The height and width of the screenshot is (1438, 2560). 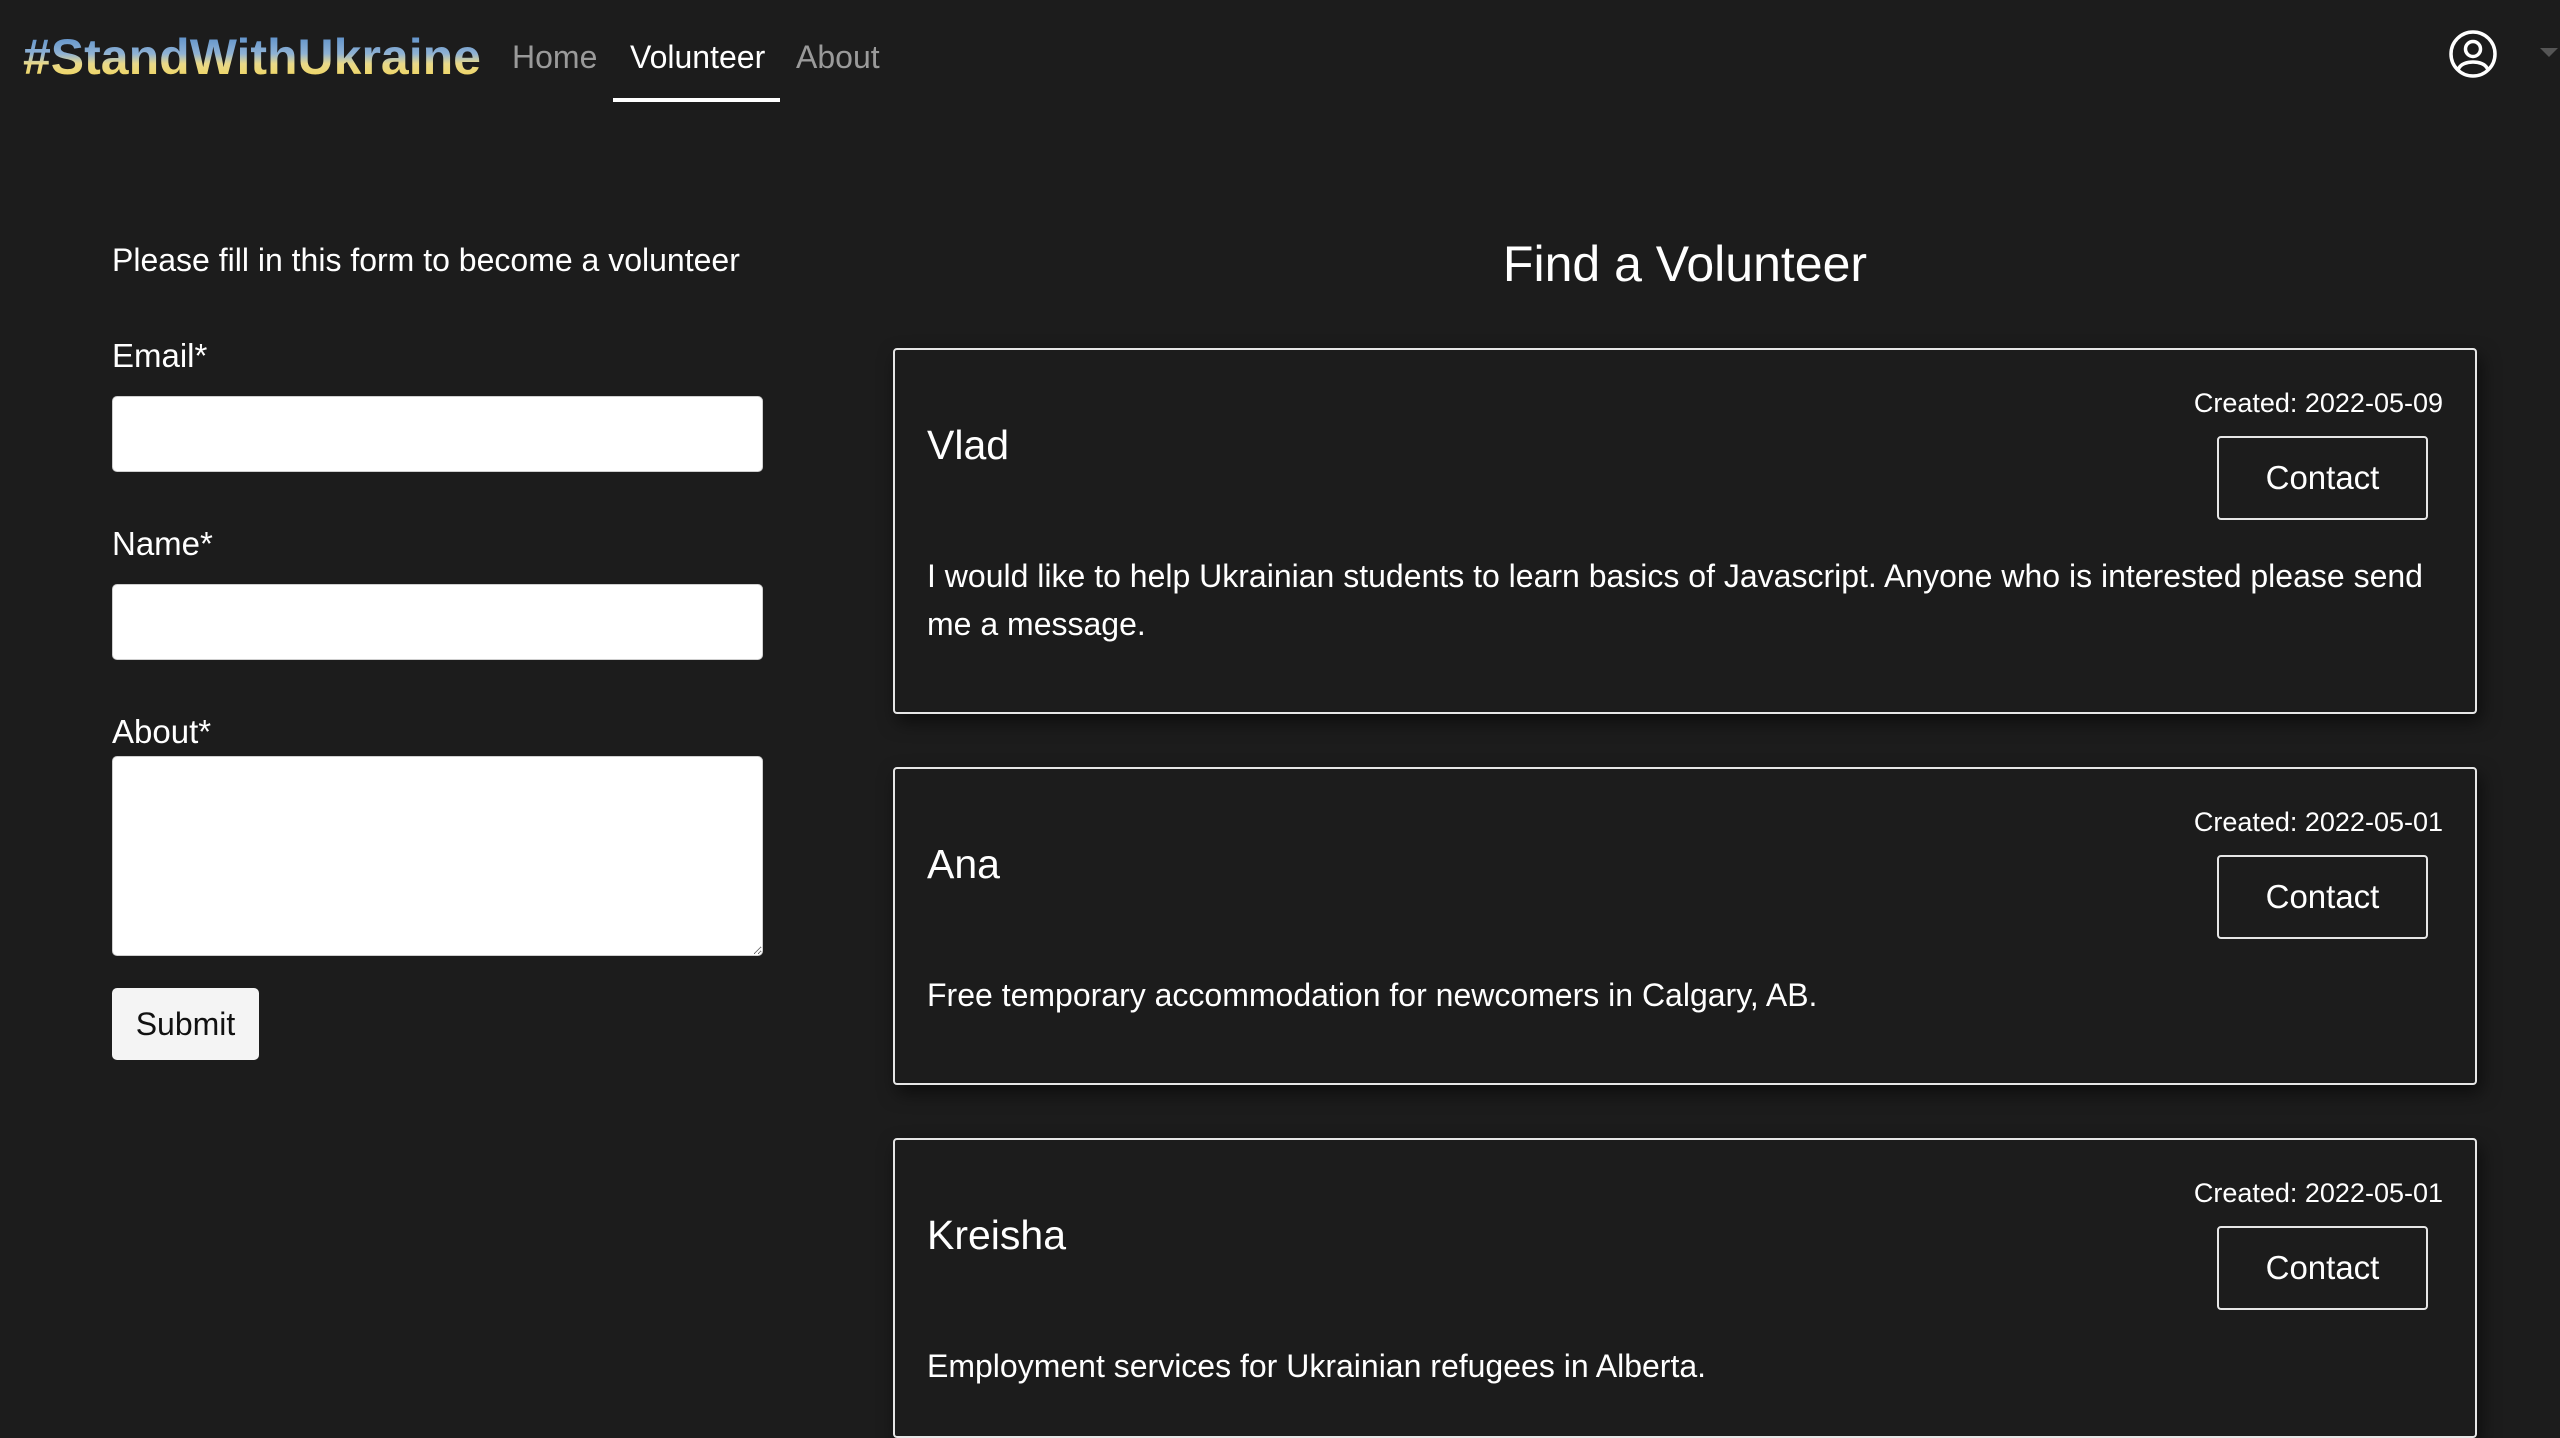 What do you see at coordinates (160, 355) in the screenshot?
I see `email-label: Email*` at bounding box center [160, 355].